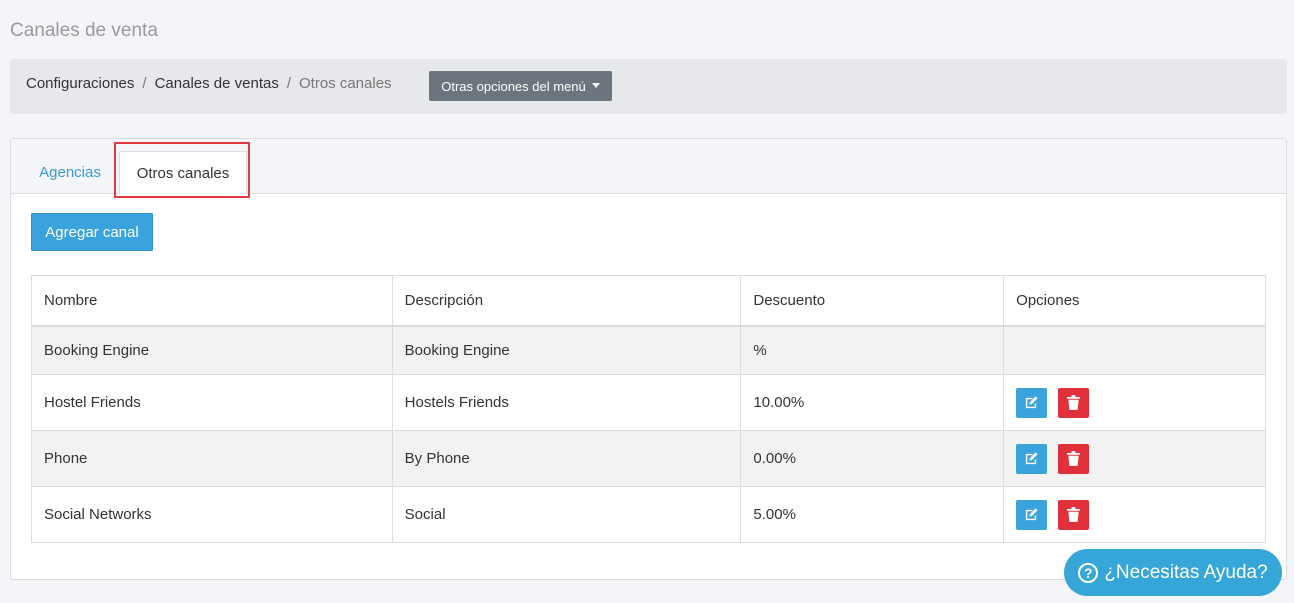 The width and height of the screenshot is (1294, 603). I want to click on cell-nombre: Social Networks, so click(212, 514).